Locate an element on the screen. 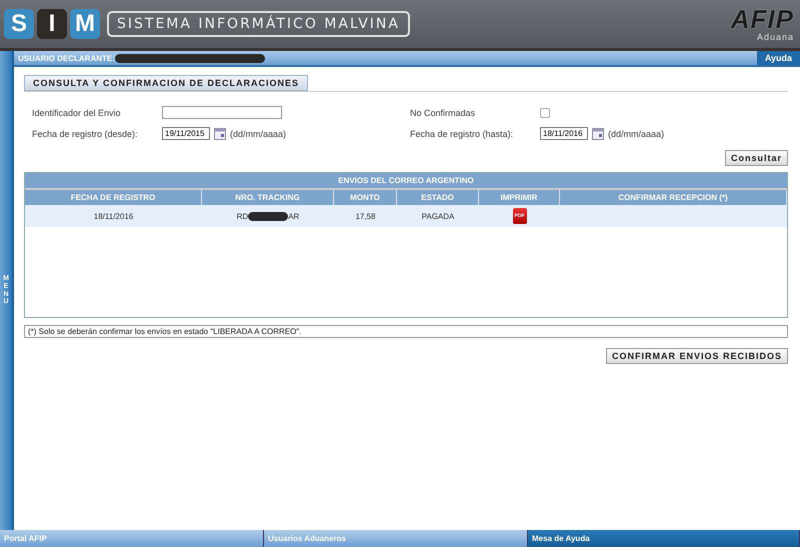 The width and height of the screenshot is (800, 547). field-label: Fecha de registro (desde): is located at coordinates (85, 133).